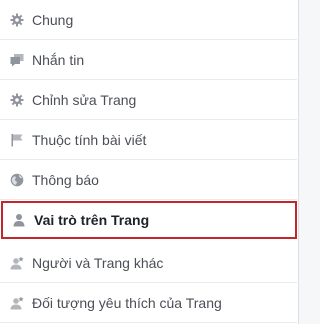 Image resolution: width=320 pixels, height=324 pixels. What do you see at coordinates (127, 302) in the screenshot?
I see `menu-item-label: Đối tượng yêu thích của Trang` at bounding box center [127, 302].